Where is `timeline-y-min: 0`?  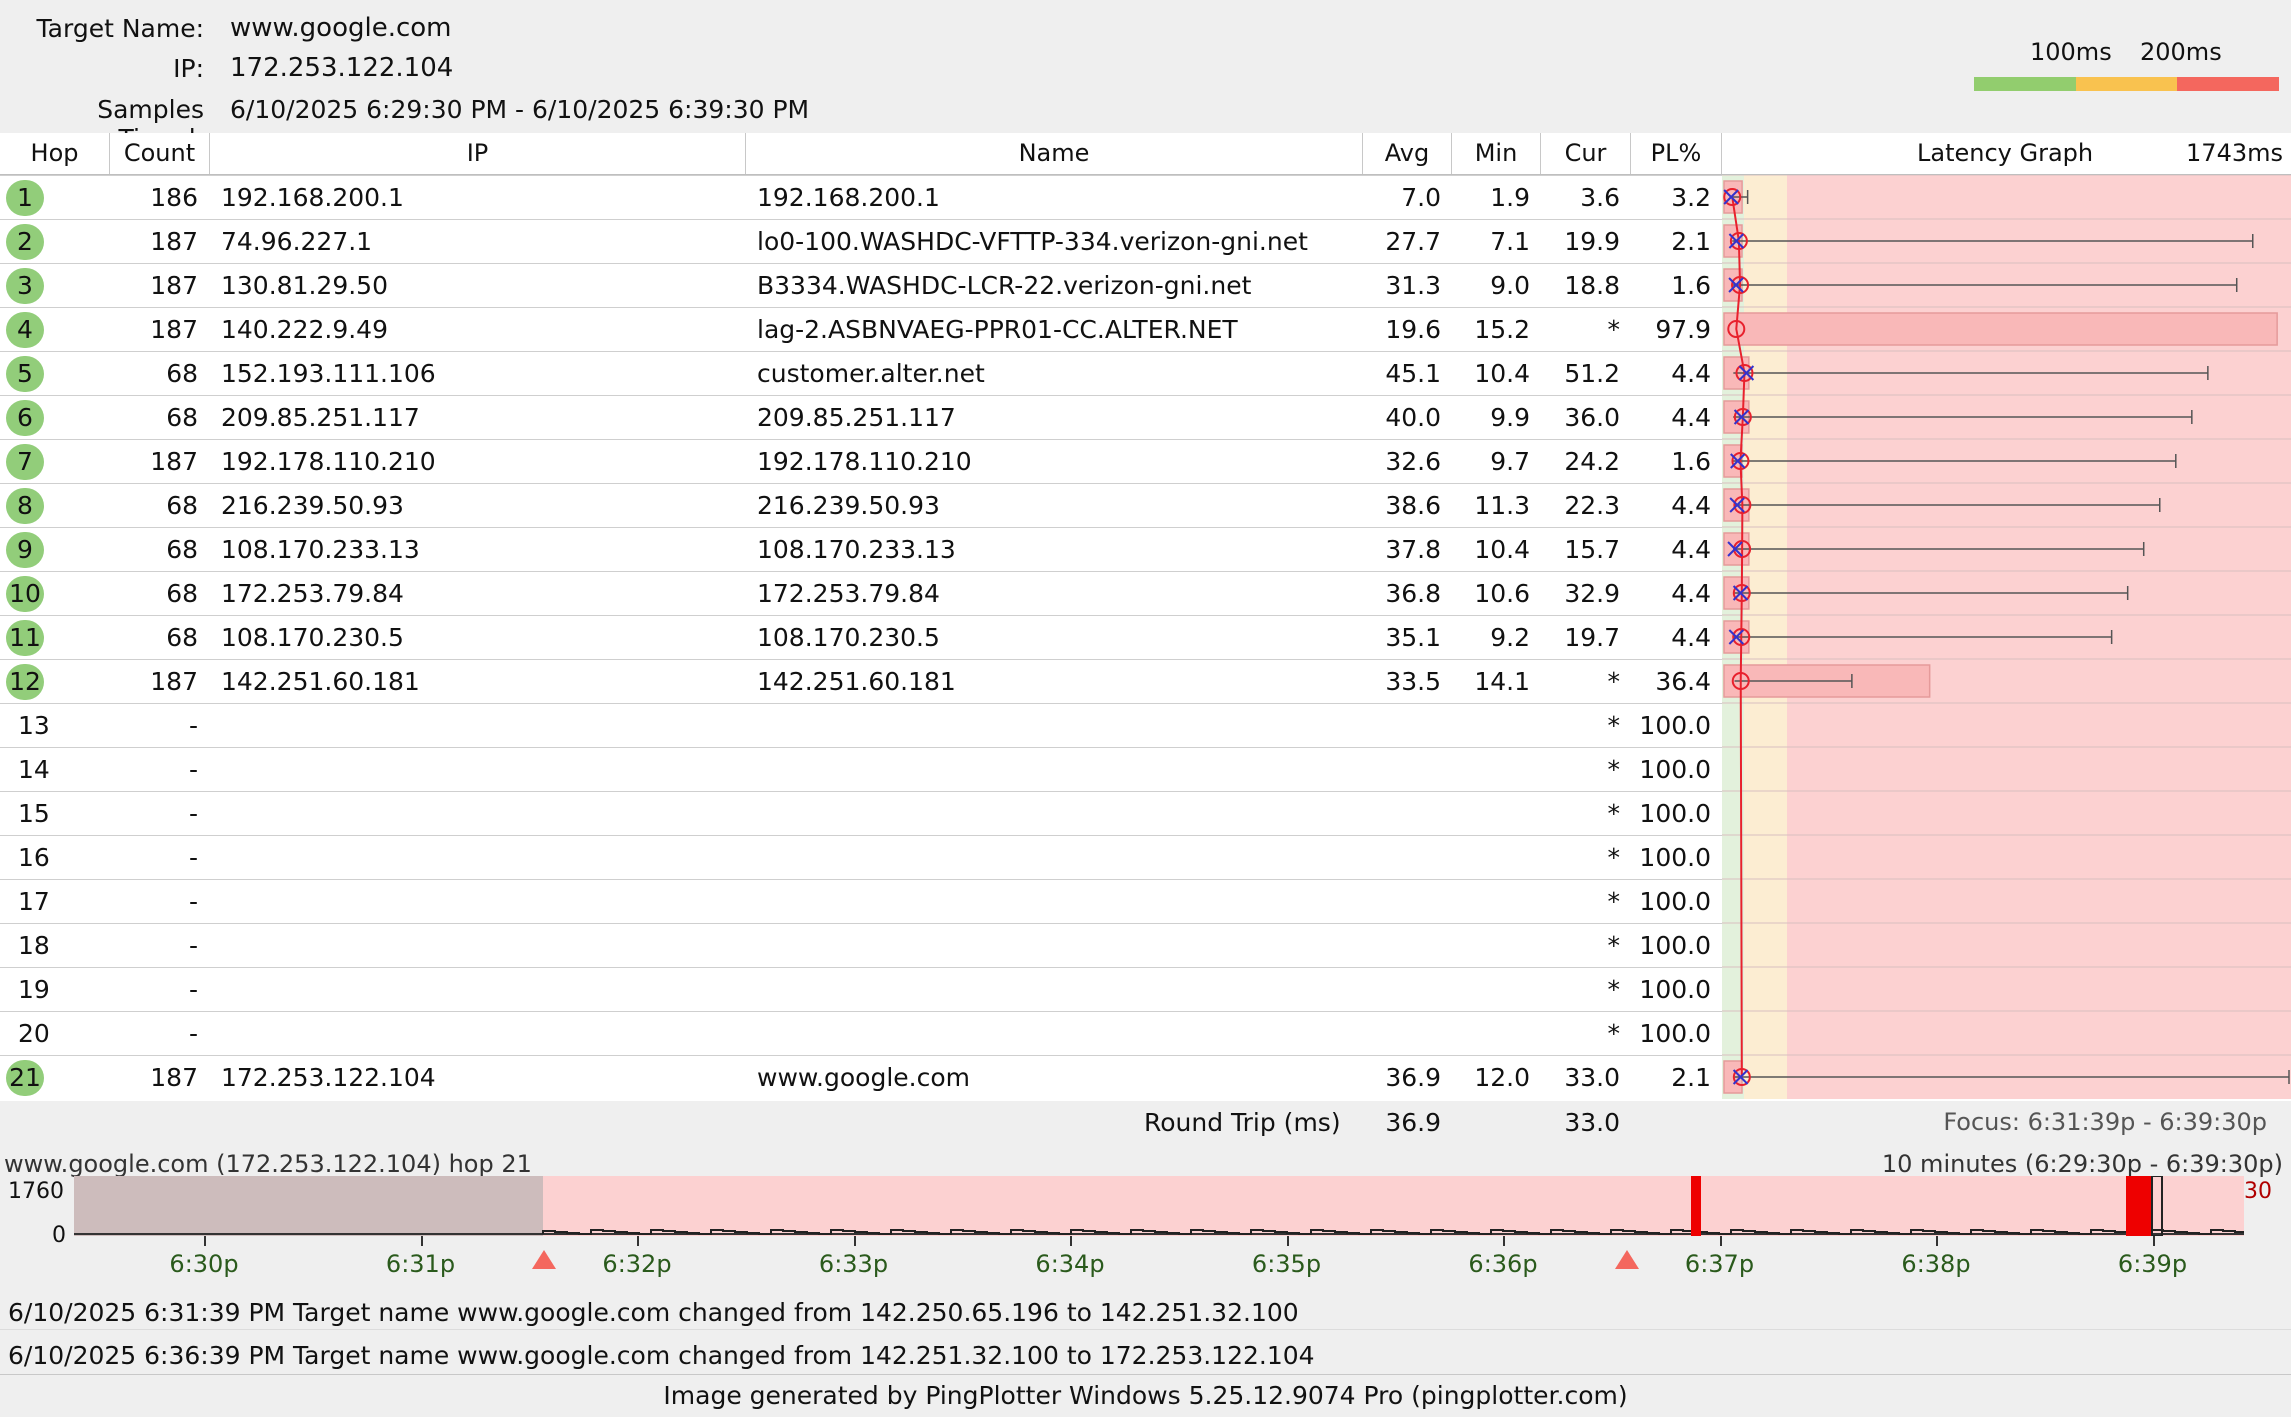 timeline-y-min: 0 is located at coordinates (59, 1235).